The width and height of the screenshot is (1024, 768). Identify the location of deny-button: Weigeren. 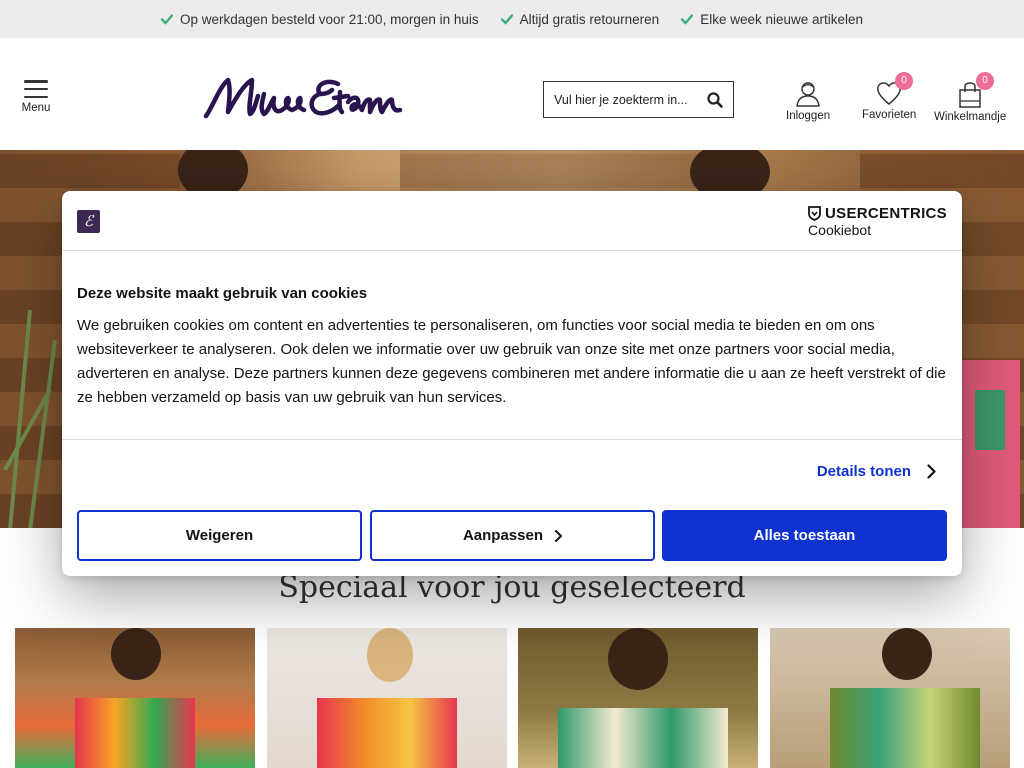
(219, 535).